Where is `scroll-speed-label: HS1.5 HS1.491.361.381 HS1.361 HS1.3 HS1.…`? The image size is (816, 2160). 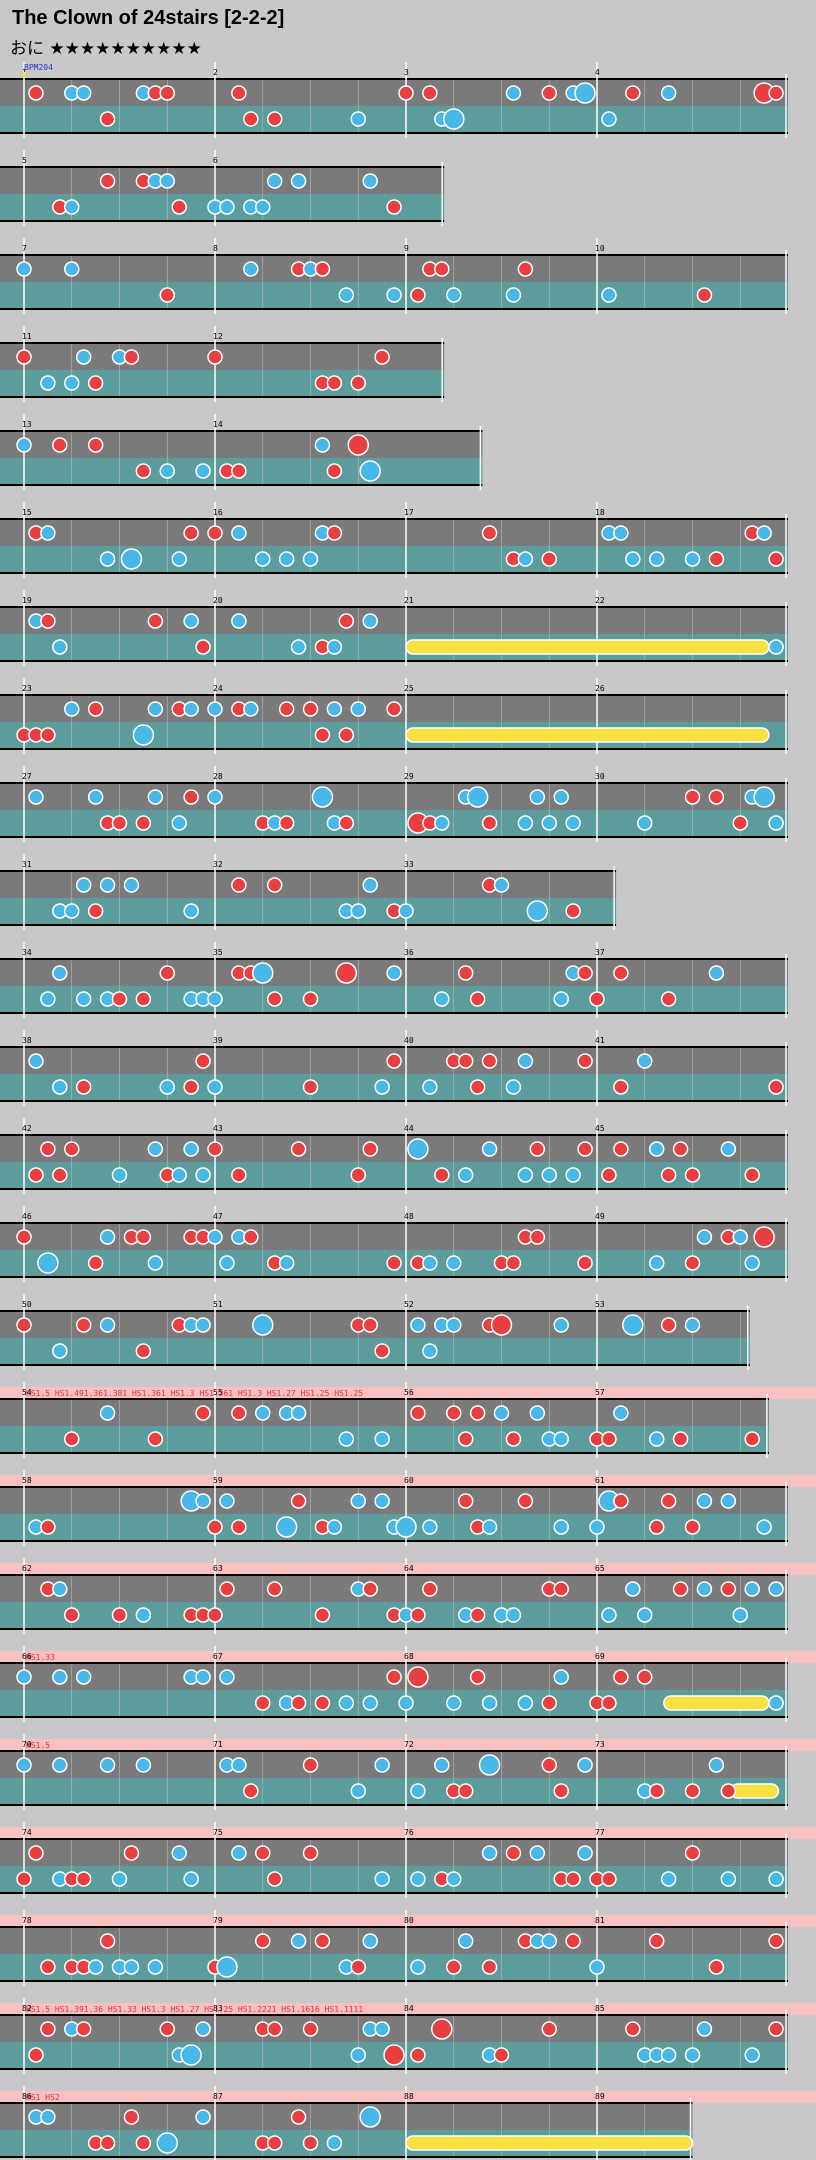 scroll-speed-label: HS1.5 HS1.491.361.381 HS1.361 HS1.3 HS1.… is located at coordinates (194, 1393).